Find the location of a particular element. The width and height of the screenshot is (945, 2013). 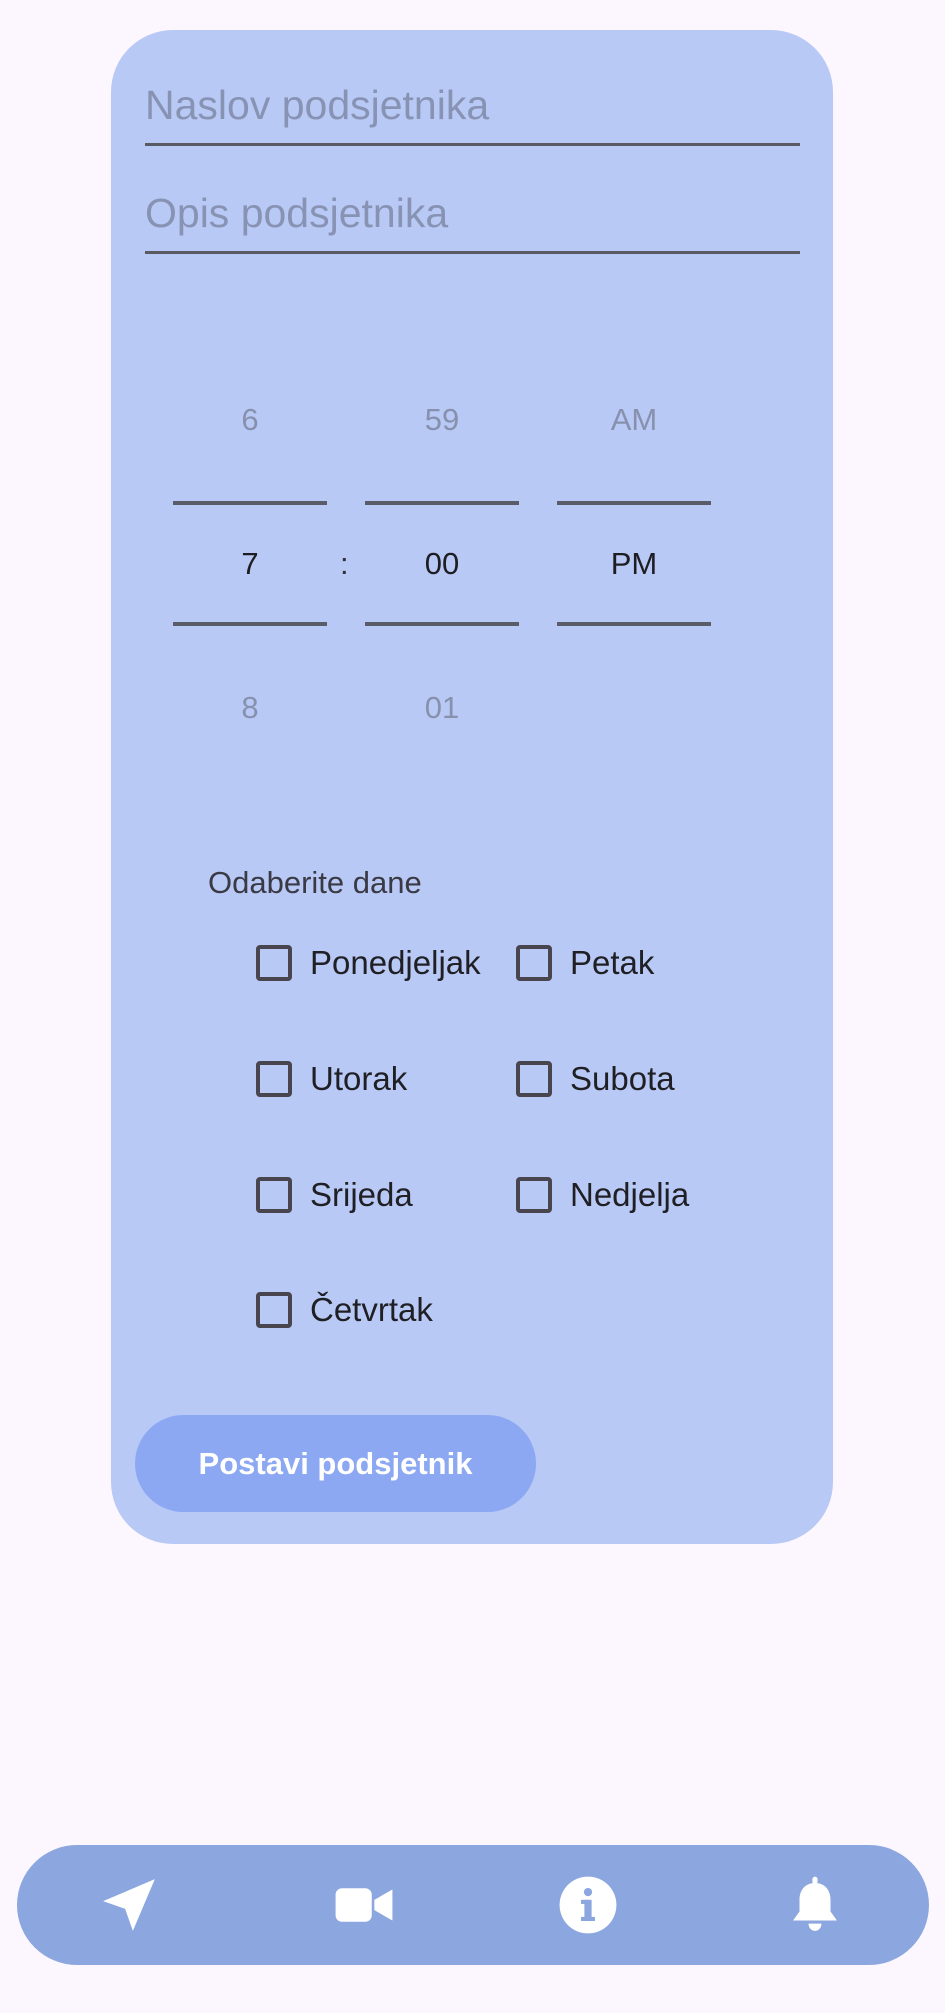

minute-next-value: 01 is located at coordinates (442, 708).